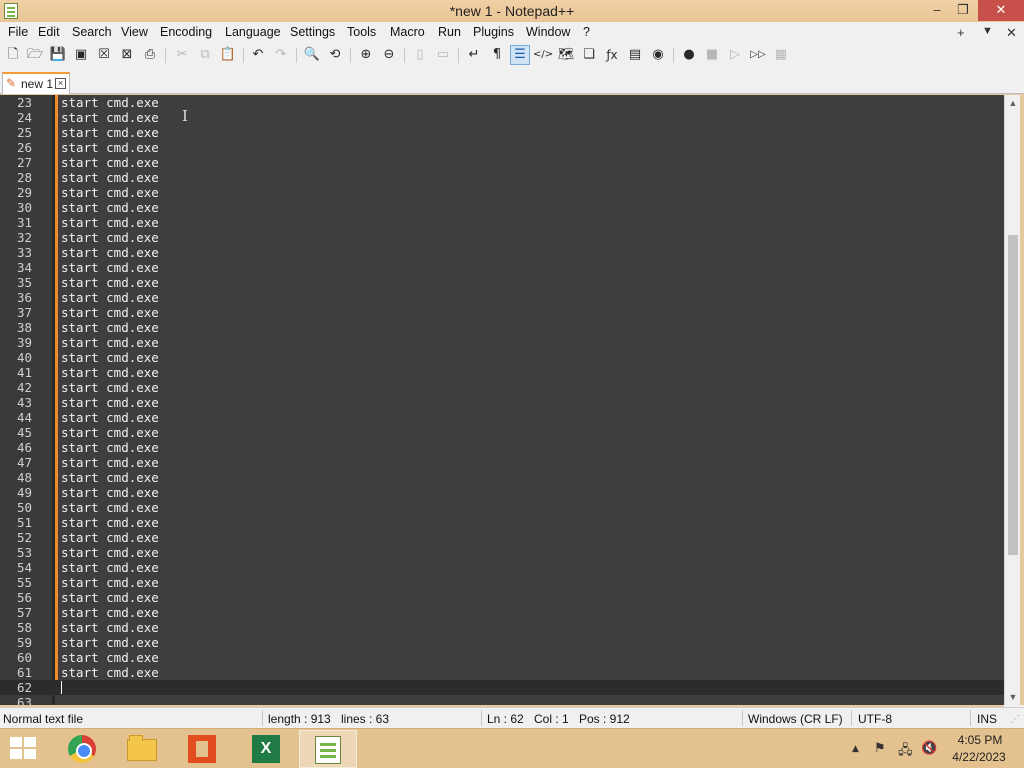 This screenshot has width=1024, height=768. I want to click on record-macro-icon: ●, so click(689, 55).